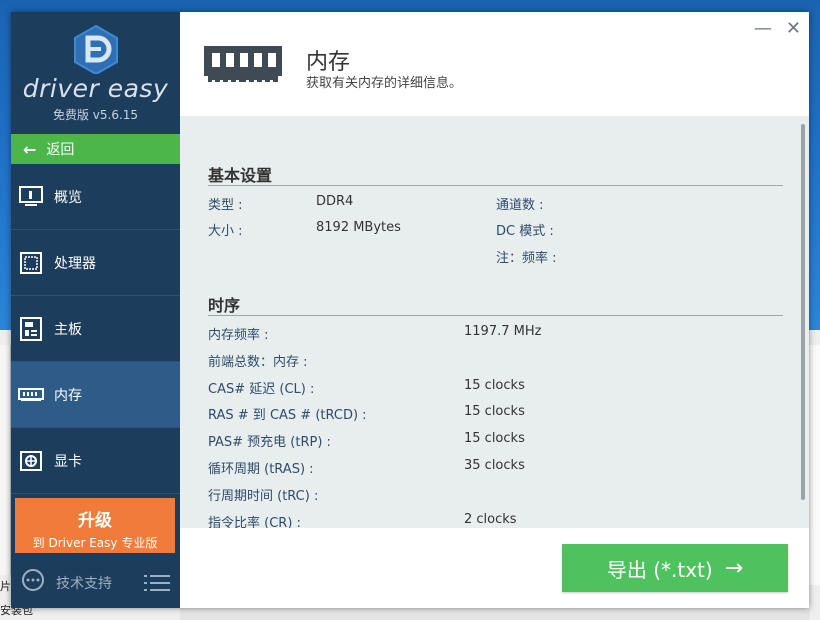 The height and width of the screenshot is (620, 820). What do you see at coordinates (95, 149) in the screenshot?
I see `back-button: ← 返回` at bounding box center [95, 149].